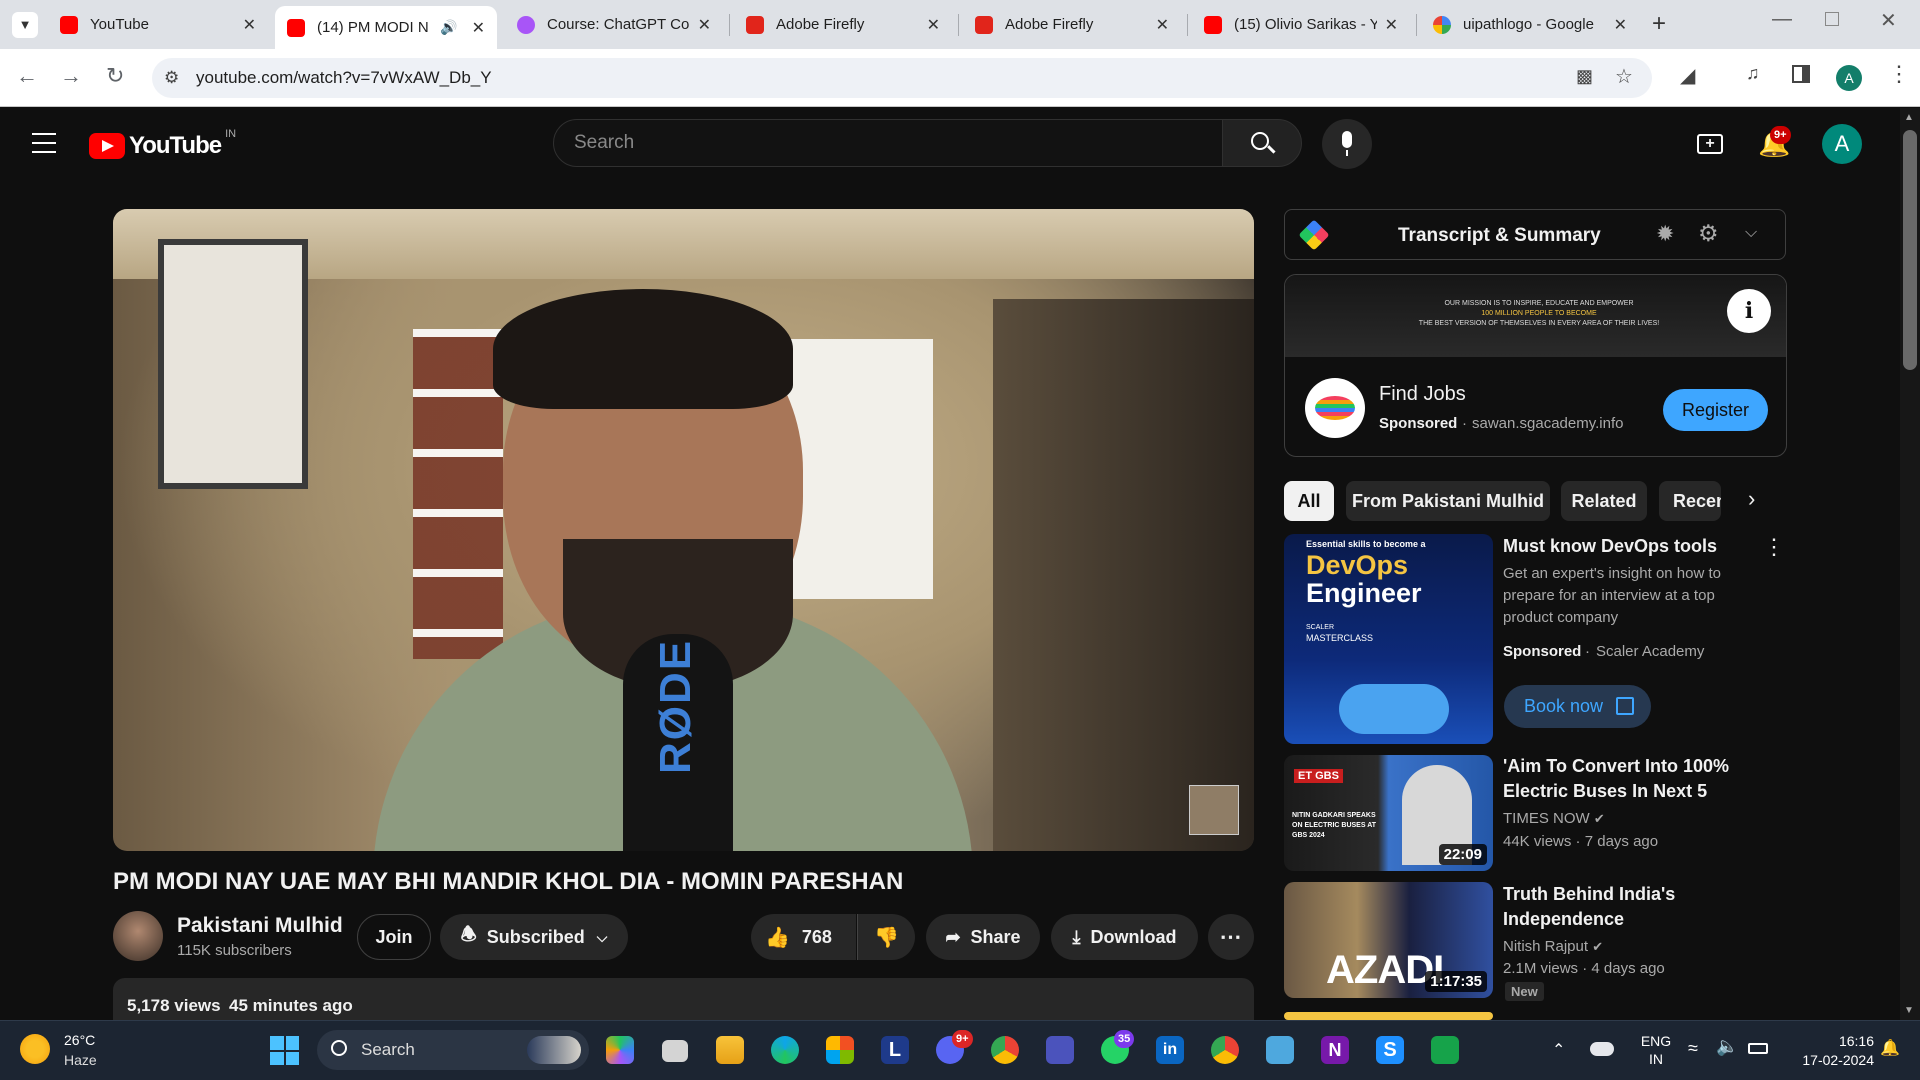 The image size is (1920, 1080). I want to click on create-video-icon: +, so click(1710, 144).